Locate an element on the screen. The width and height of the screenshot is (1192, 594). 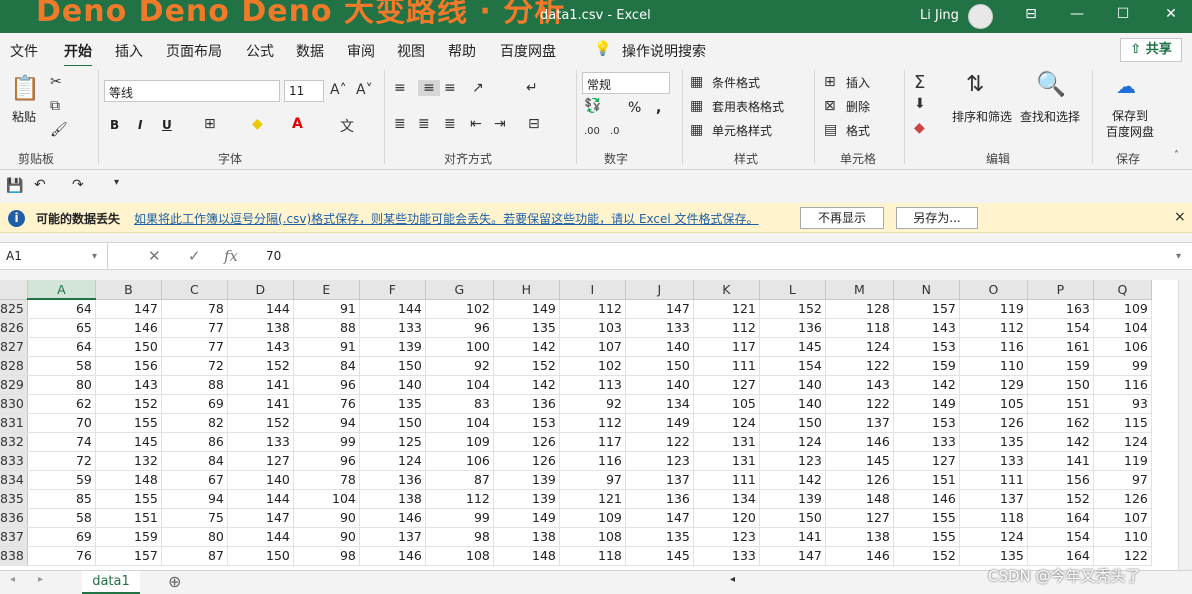
cell: 142 is located at coordinates (792, 480).